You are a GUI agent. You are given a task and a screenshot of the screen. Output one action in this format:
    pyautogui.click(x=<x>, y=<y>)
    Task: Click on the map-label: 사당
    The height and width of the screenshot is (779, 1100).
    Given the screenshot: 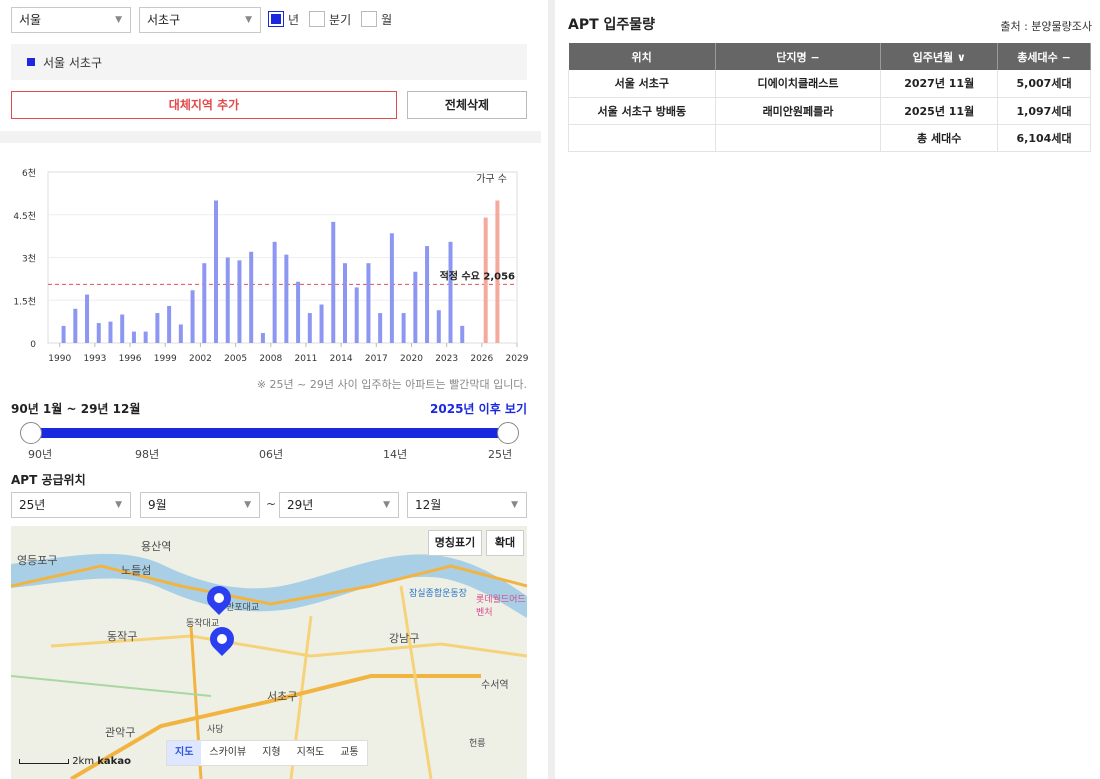 What is the action you would take?
    pyautogui.click(x=215, y=730)
    